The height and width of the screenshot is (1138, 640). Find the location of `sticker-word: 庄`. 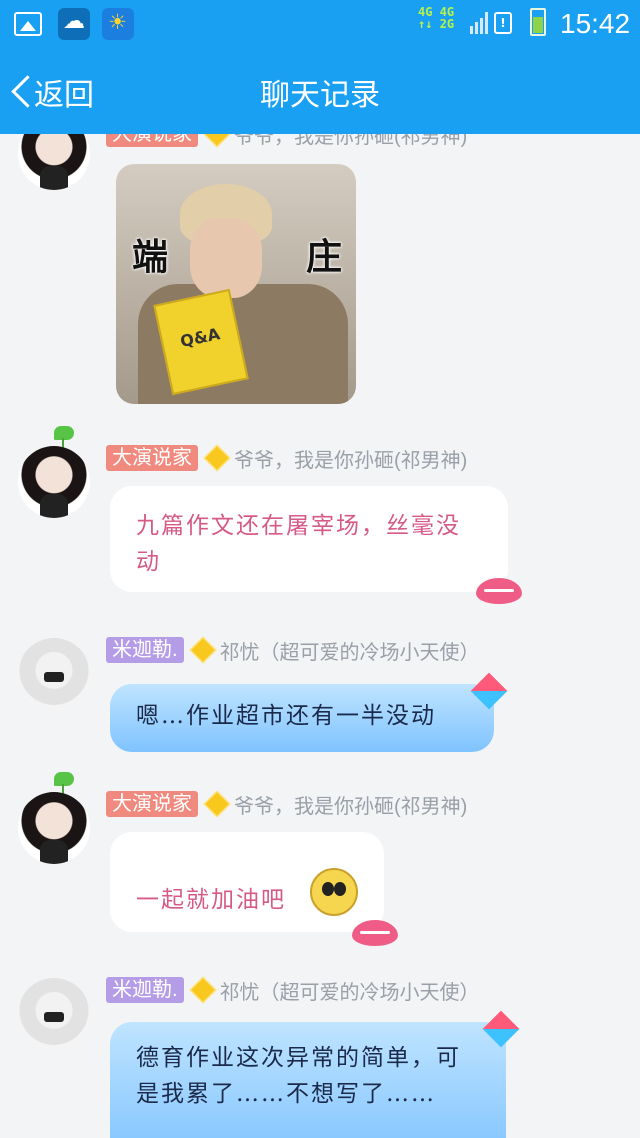

sticker-word: 庄 is located at coordinates (324, 257).